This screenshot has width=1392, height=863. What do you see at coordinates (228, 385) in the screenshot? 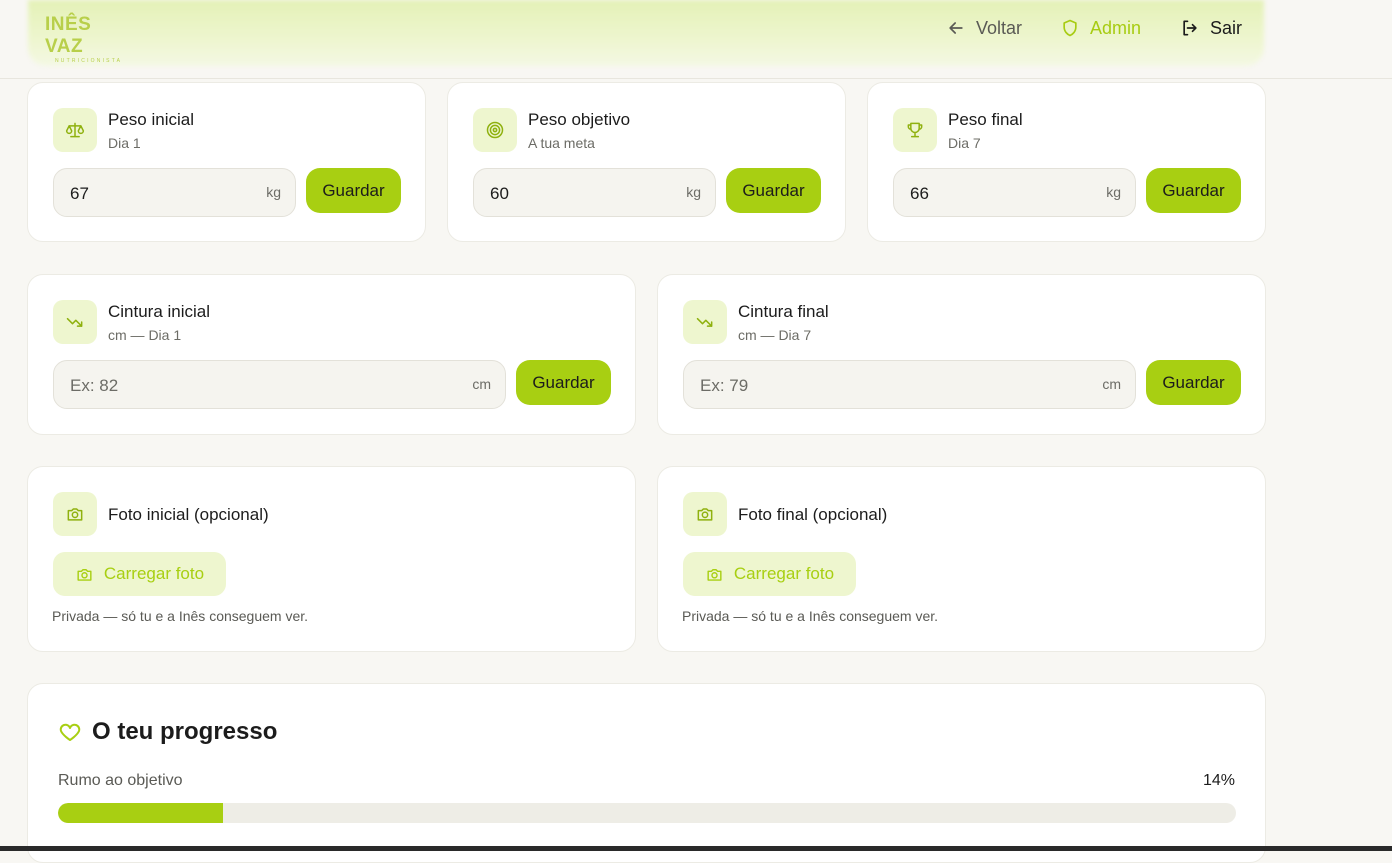
I see `cintura-inicial-input` at bounding box center [228, 385].